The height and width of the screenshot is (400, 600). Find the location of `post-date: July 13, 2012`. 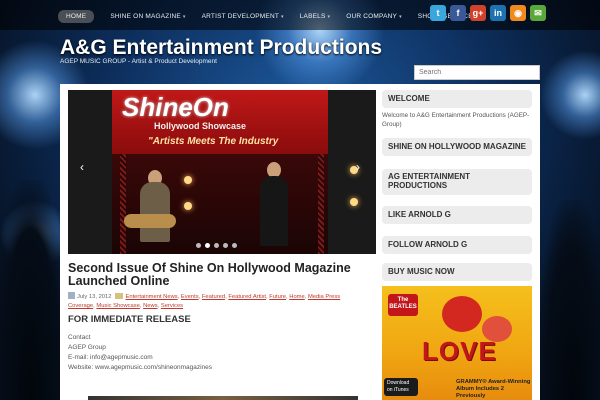

post-date: July 13, 2012 is located at coordinates (94, 297).